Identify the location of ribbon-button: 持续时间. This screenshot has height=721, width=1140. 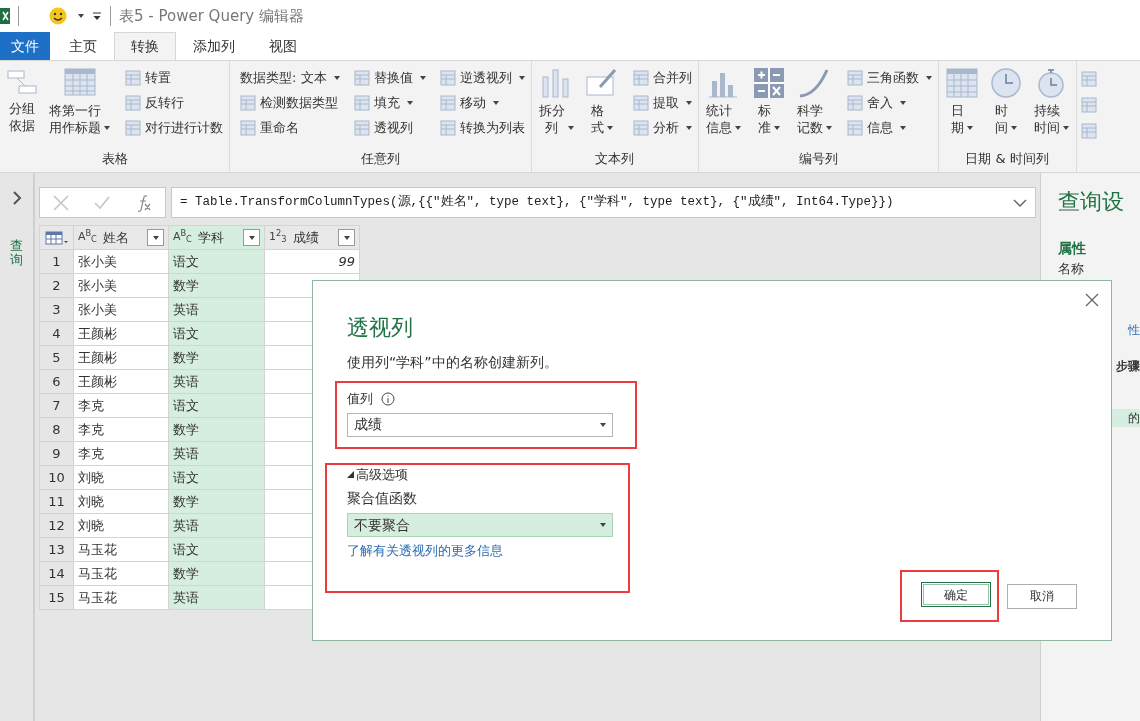
(1051, 107).